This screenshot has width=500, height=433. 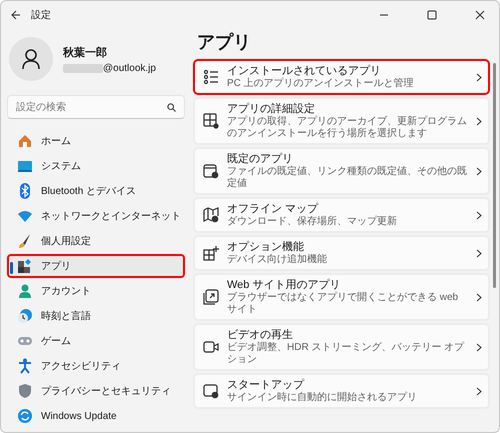 What do you see at coordinates (273, 209) in the screenshot?
I see `card-title: オフライン マップ` at bounding box center [273, 209].